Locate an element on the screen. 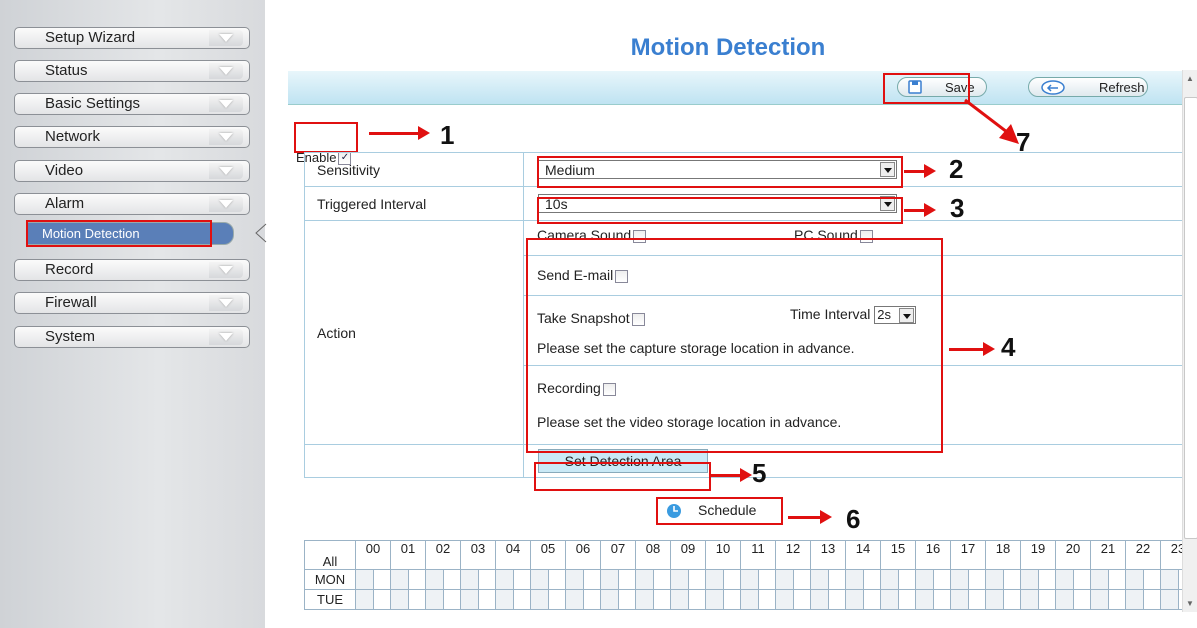 This screenshot has width=1197, height=628. schedule-hour-header: 09 is located at coordinates (688, 555).